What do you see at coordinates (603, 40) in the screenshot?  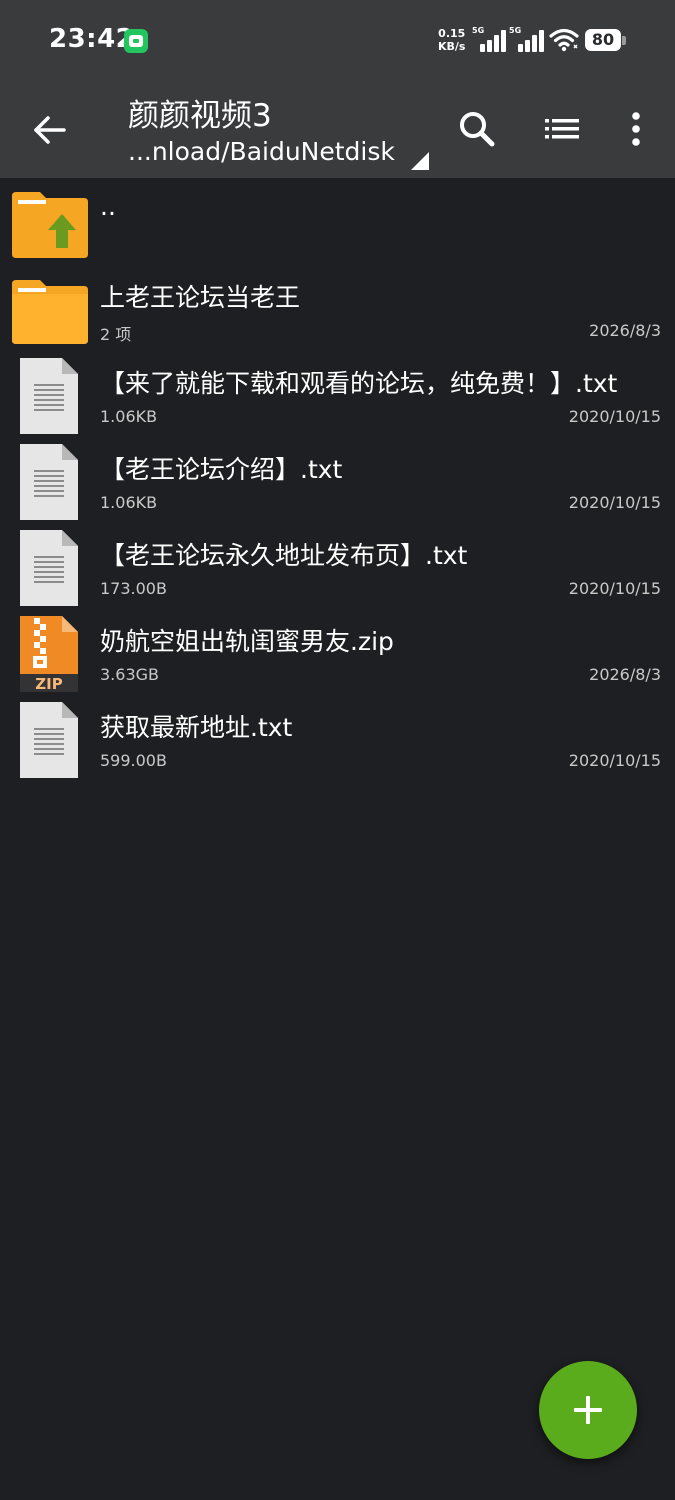 I see `battery-icon: 80` at bounding box center [603, 40].